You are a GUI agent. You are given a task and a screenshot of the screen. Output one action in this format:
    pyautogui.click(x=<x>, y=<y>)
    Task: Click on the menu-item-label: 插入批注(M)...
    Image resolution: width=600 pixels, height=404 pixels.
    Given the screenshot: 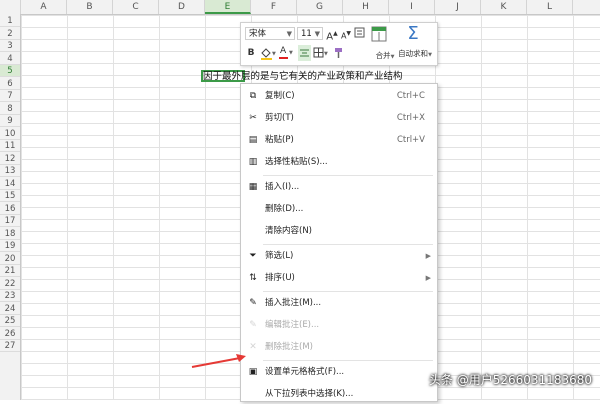 What is the action you would take?
    pyautogui.click(x=293, y=303)
    